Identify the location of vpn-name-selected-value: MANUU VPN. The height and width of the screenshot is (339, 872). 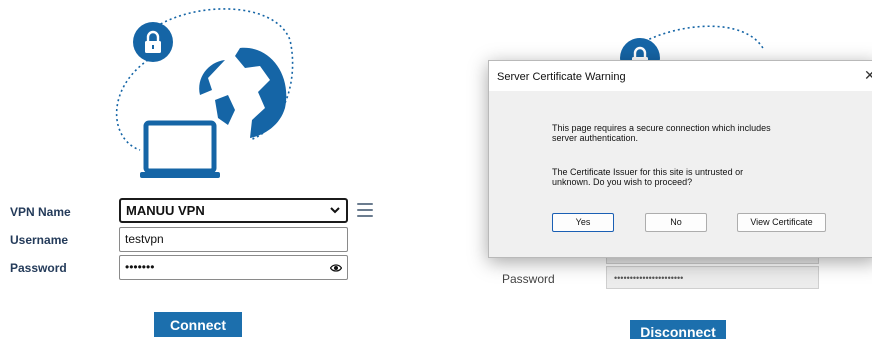
(165, 210).